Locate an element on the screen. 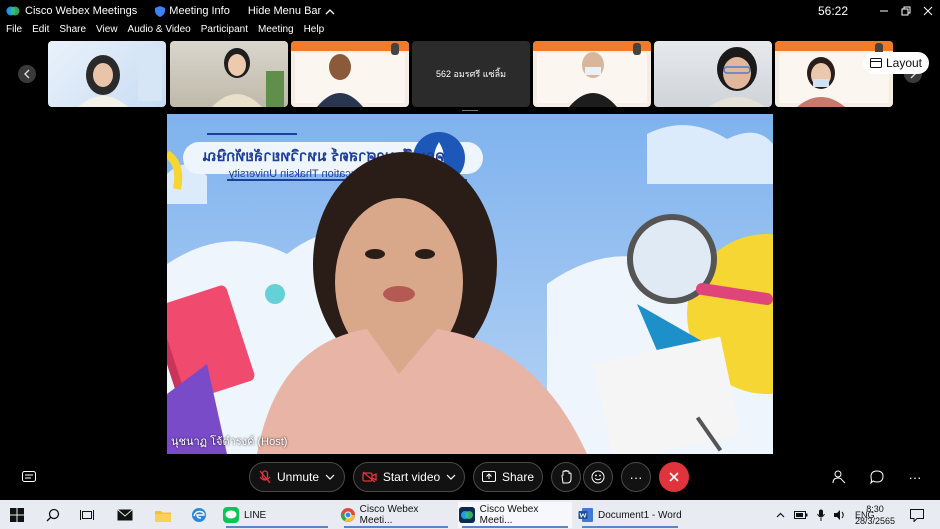  start-button is located at coordinates (17, 515).